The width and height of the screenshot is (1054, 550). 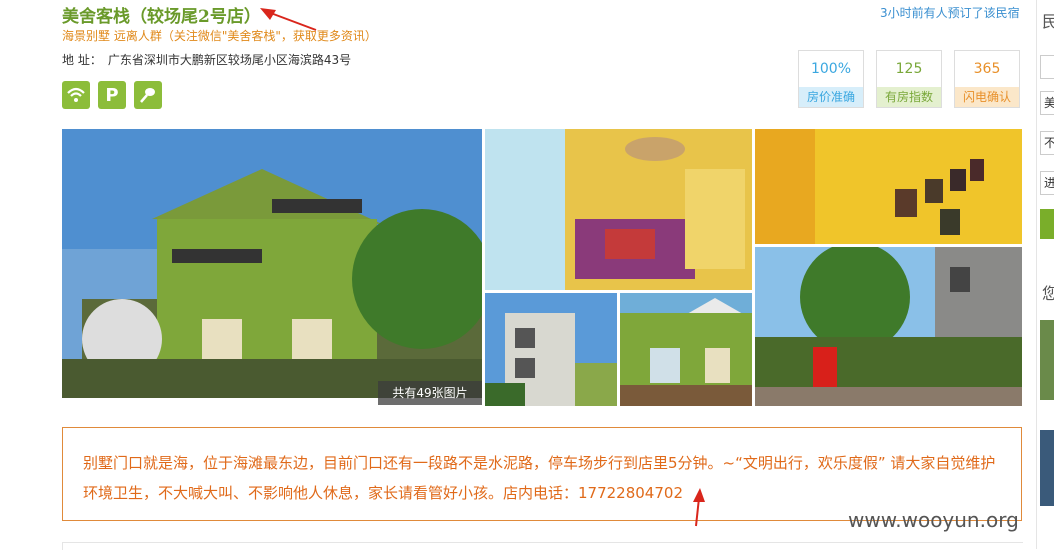 I want to click on address-value: 广东省深圳市大鹏新区较场尾小区海滨路43号, so click(x=229, y=60).